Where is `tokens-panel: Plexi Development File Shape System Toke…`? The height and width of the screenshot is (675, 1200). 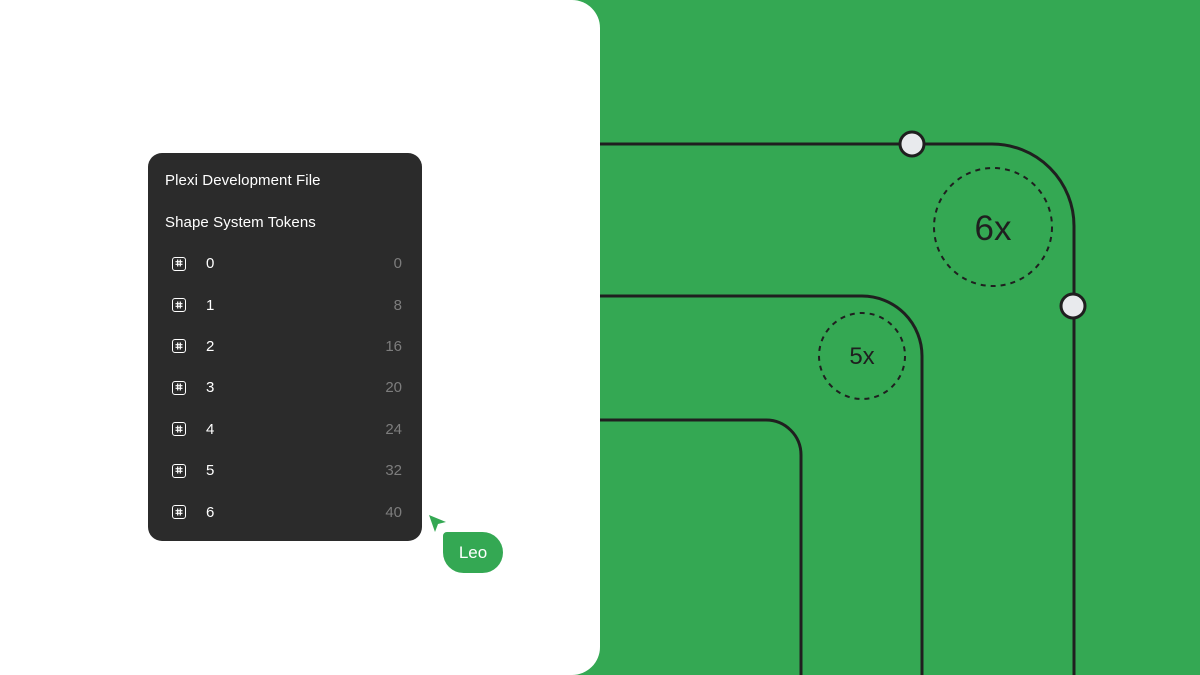
tokens-panel: Plexi Development File Shape System Toke… is located at coordinates (285, 347).